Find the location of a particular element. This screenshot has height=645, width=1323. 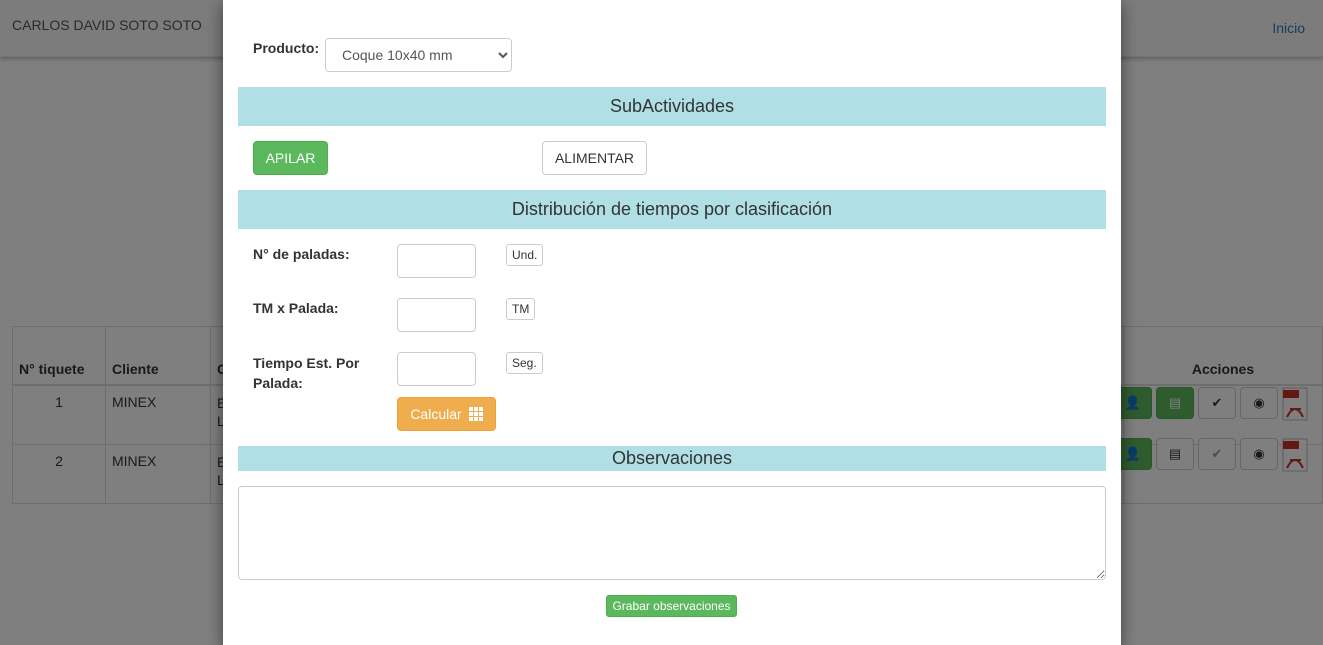

observations-header: Observaciones is located at coordinates (672, 458).